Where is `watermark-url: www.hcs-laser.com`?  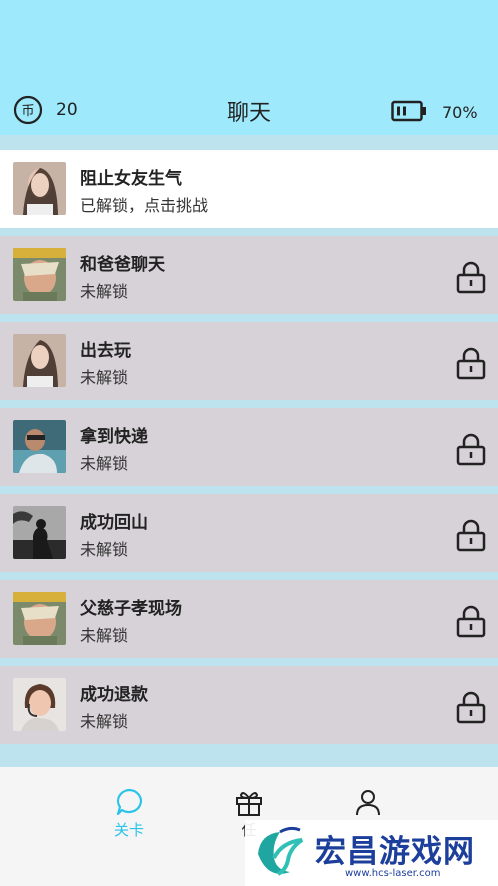
watermark-url: www.hcs-laser.com is located at coordinates (393, 873).